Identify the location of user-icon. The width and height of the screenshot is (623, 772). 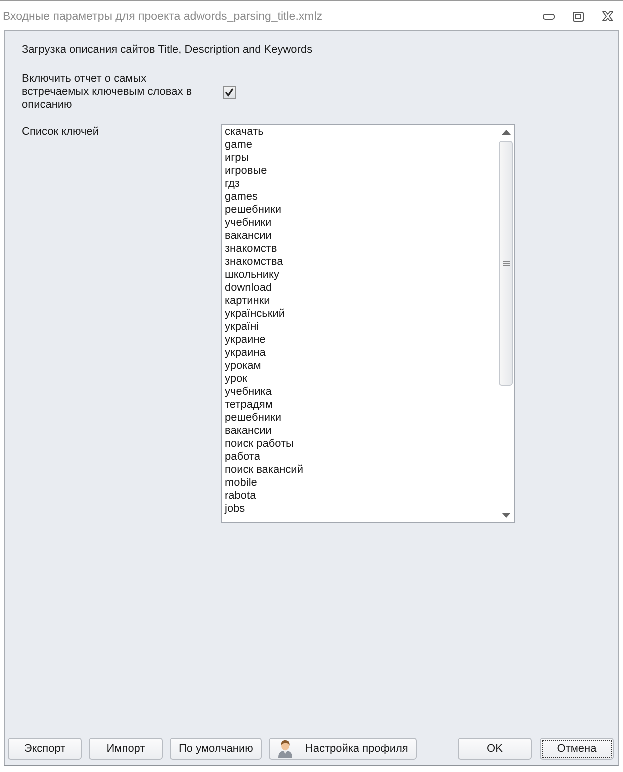
(286, 749).